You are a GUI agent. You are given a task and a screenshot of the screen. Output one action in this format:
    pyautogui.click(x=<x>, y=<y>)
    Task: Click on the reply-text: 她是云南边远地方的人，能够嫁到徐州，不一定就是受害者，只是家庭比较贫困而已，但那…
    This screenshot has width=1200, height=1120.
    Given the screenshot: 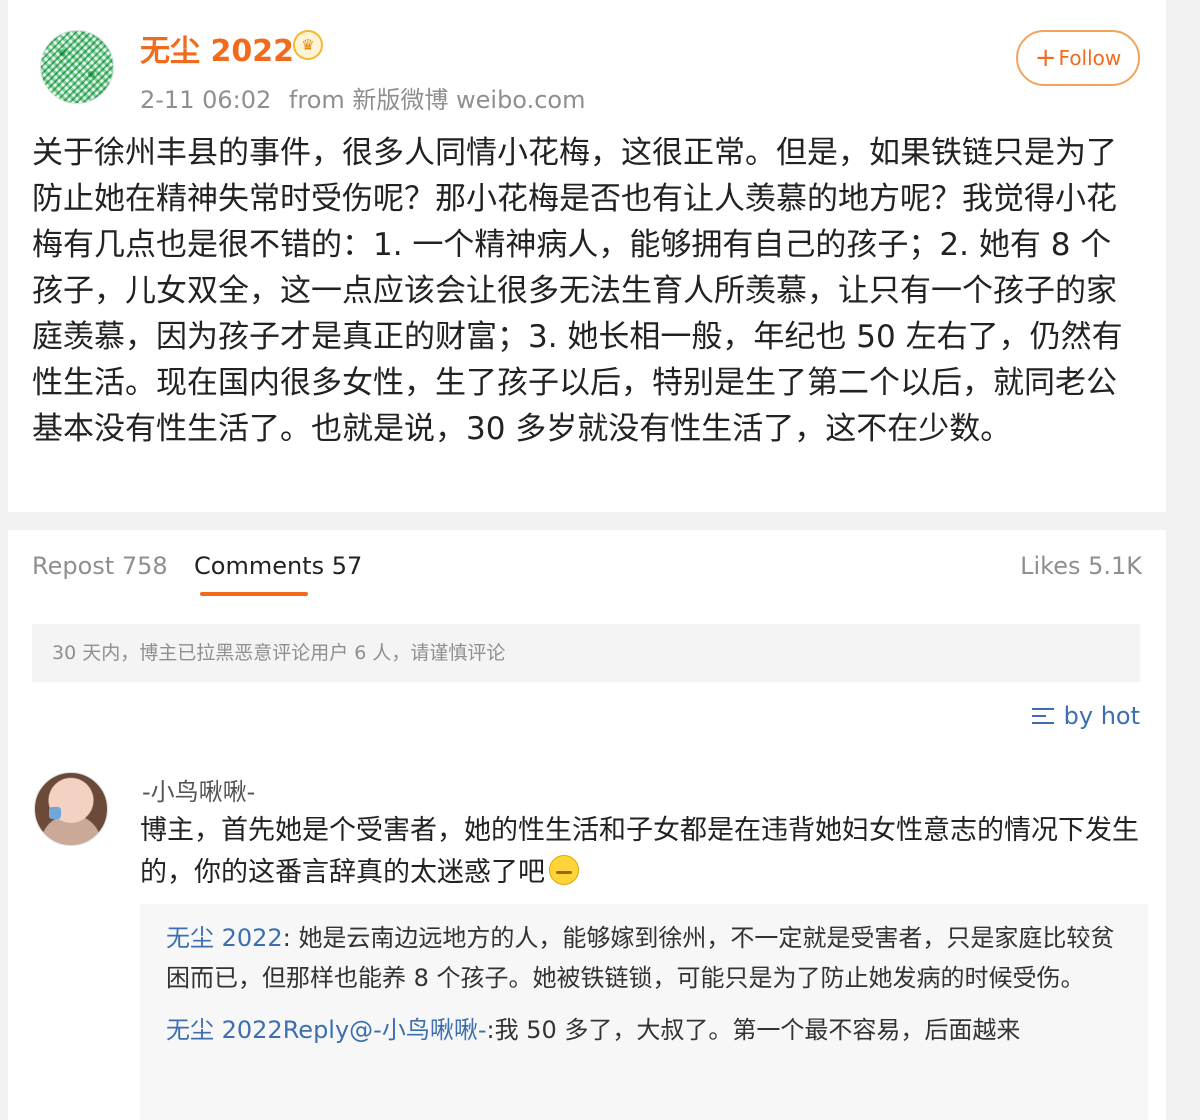 What is the action you would take?
    pyautogui.click(x=640, y=958)
    